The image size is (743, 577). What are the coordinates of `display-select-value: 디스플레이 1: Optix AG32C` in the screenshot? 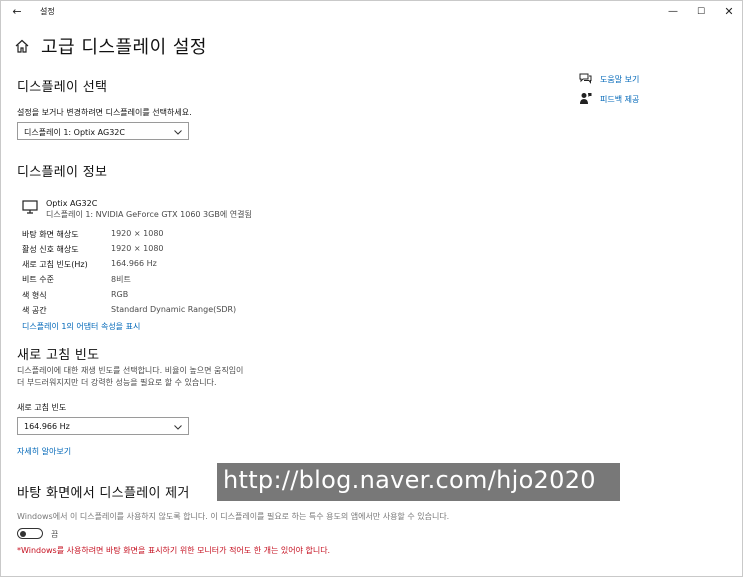 It's located at (74, 132).